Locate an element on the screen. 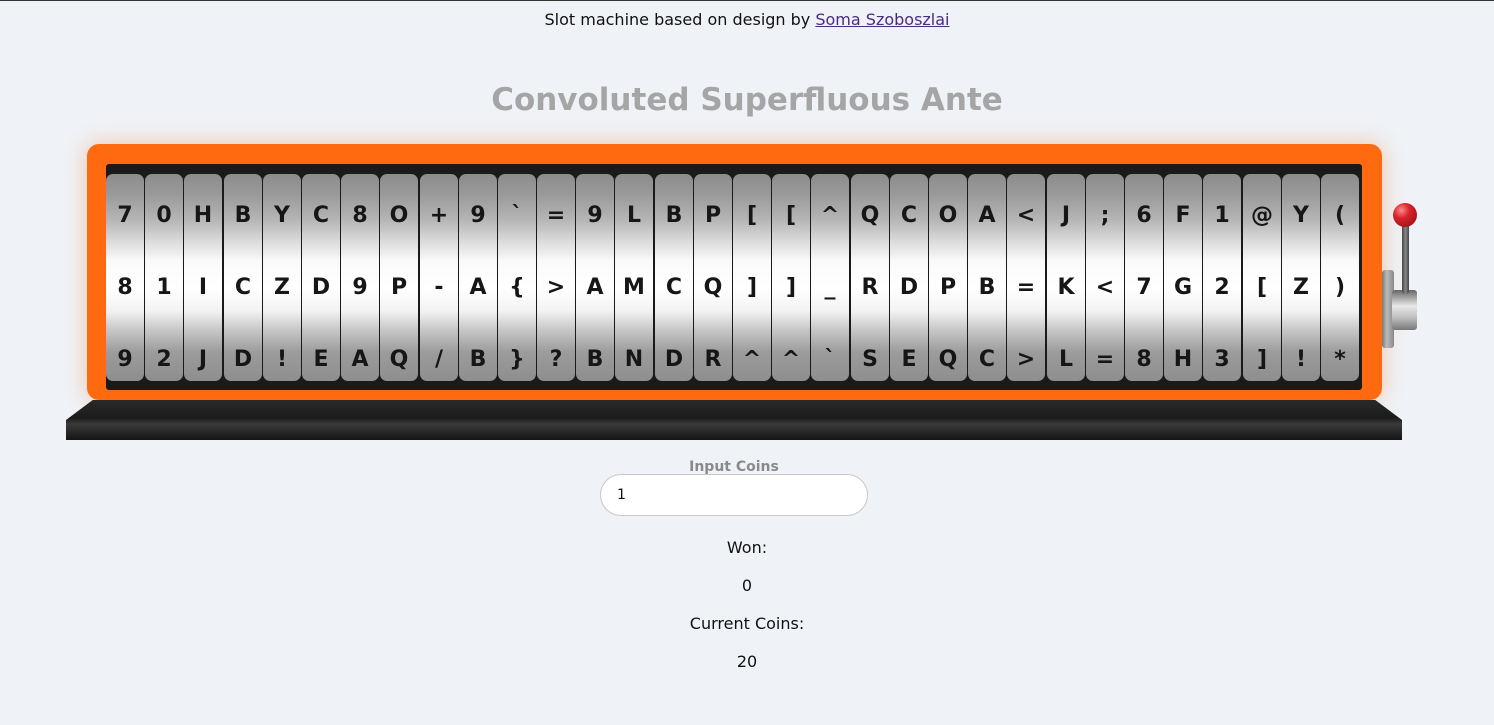  reel-symbol: - is located at coordinates (439, 287).